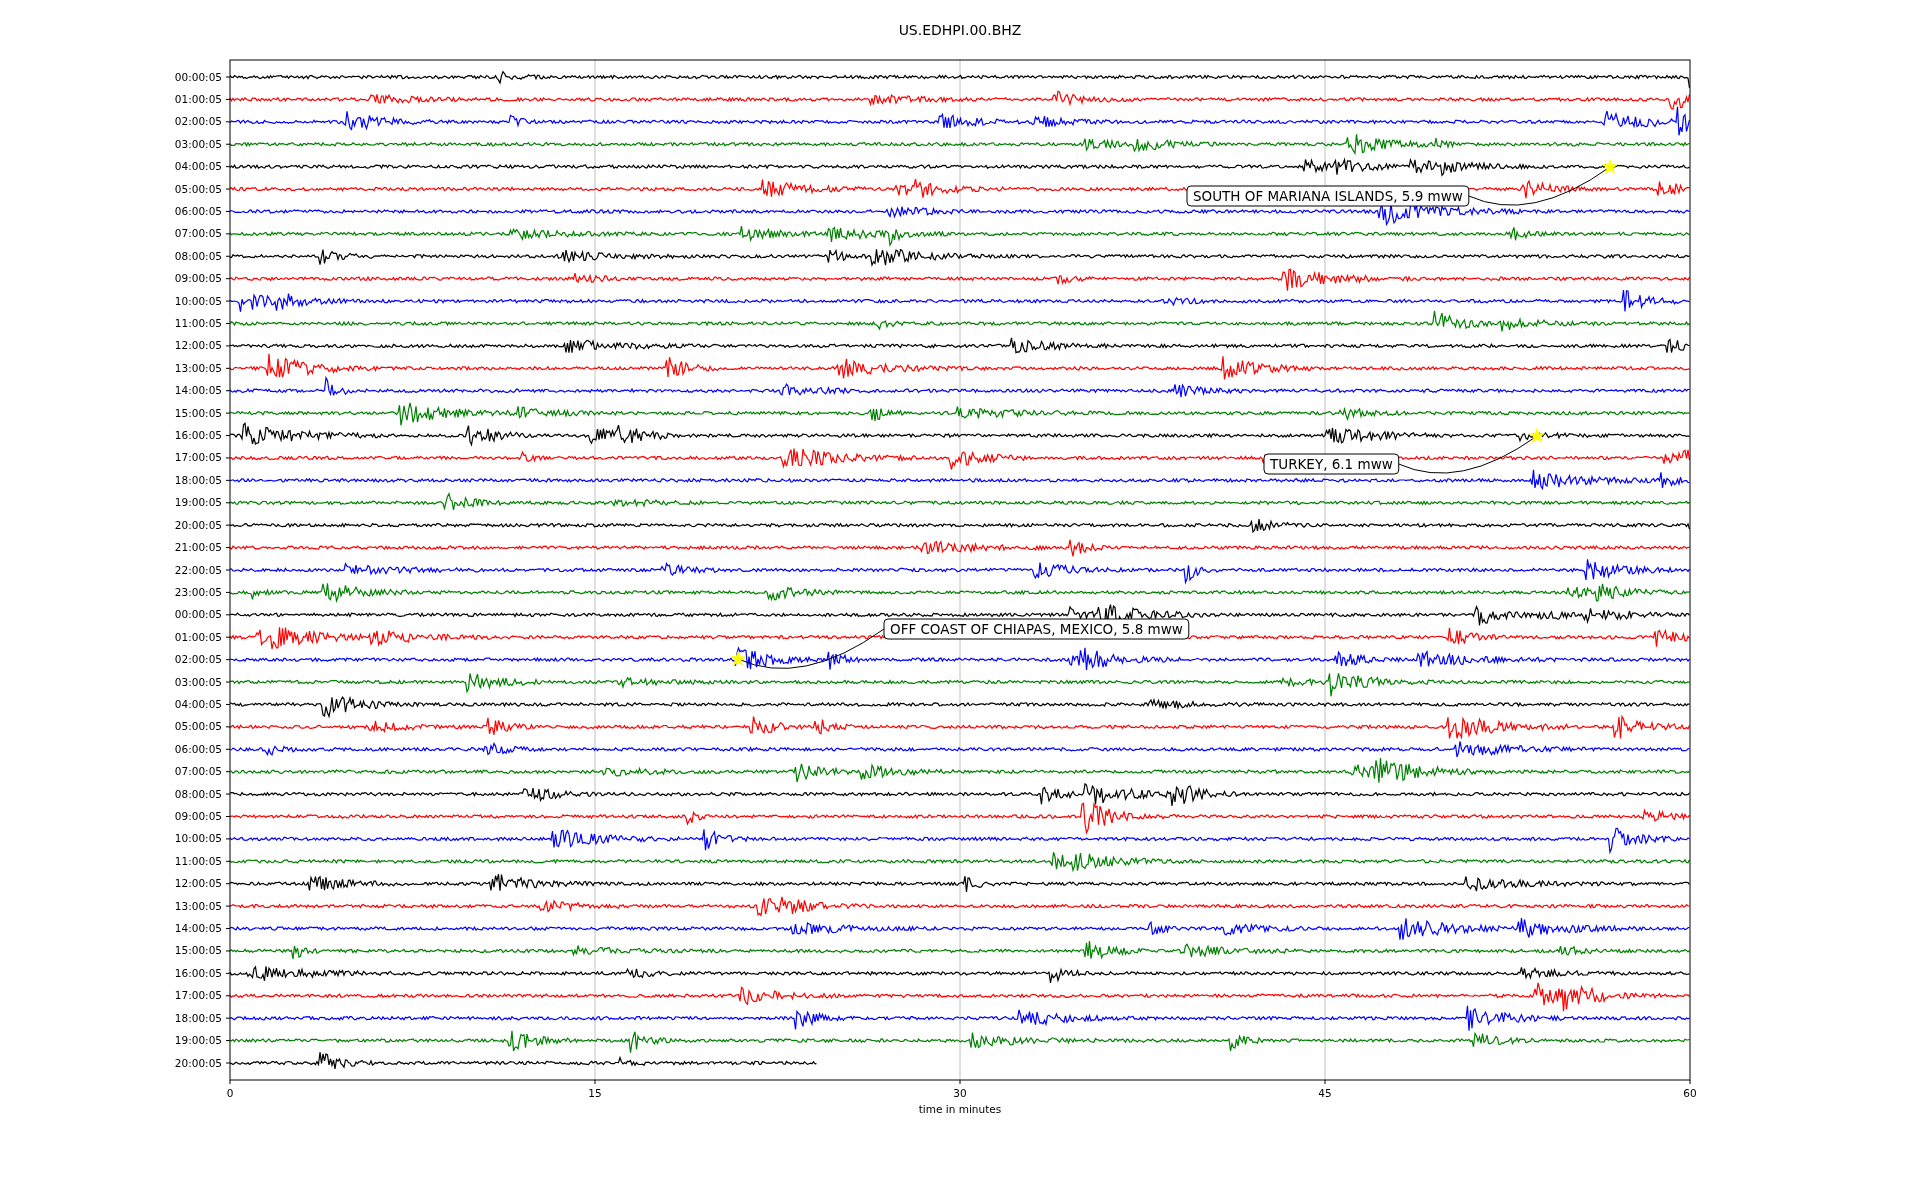 The image size is (1920, 1200). Describe the element at coordinates (1036, 629) in the screenshot. I see `event-label: OFF COAST OF CHIAPAS, MEXICO, 5.8 mww` at that location.